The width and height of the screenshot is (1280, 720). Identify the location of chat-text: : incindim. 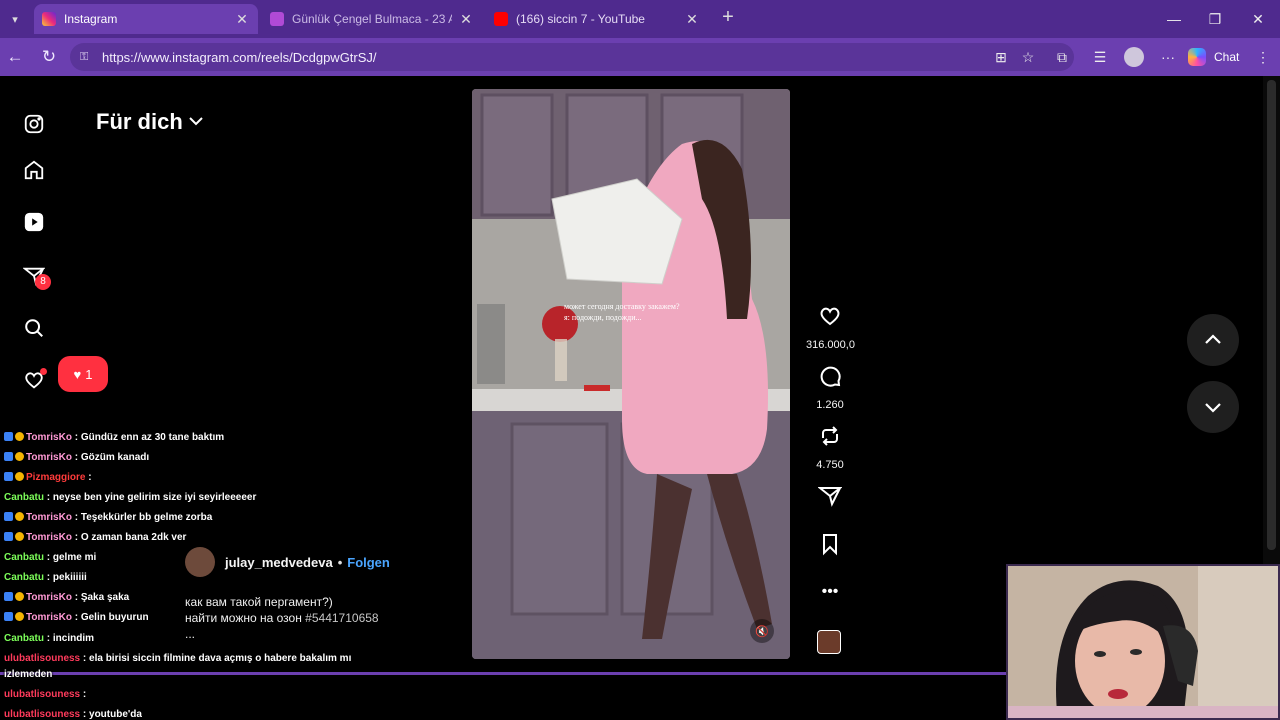
(69, 638).